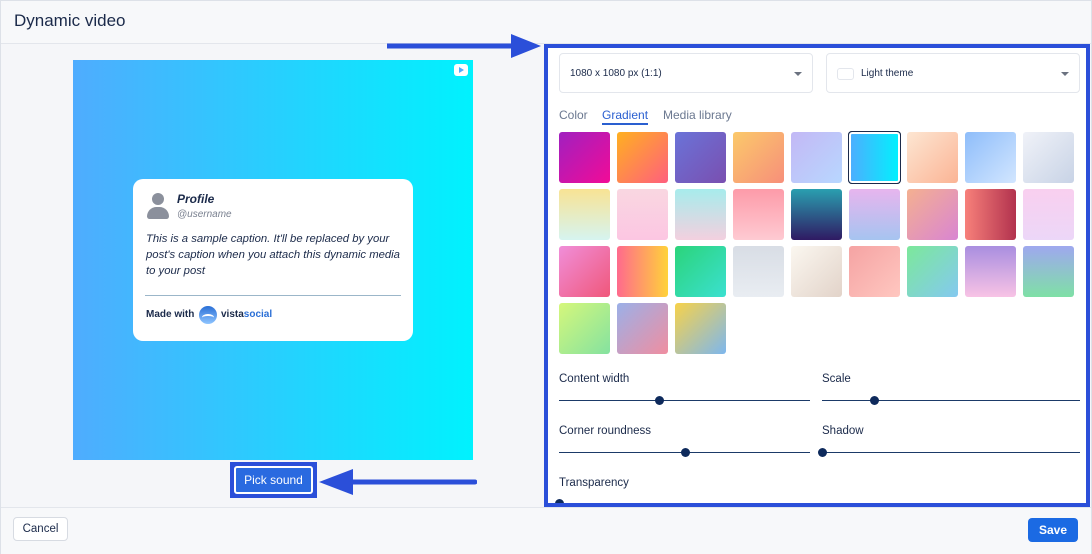 The image size is (1092, 554). Describe the element at coordinates (273, 295) in the screenshot. I see `card-divider` at that location.